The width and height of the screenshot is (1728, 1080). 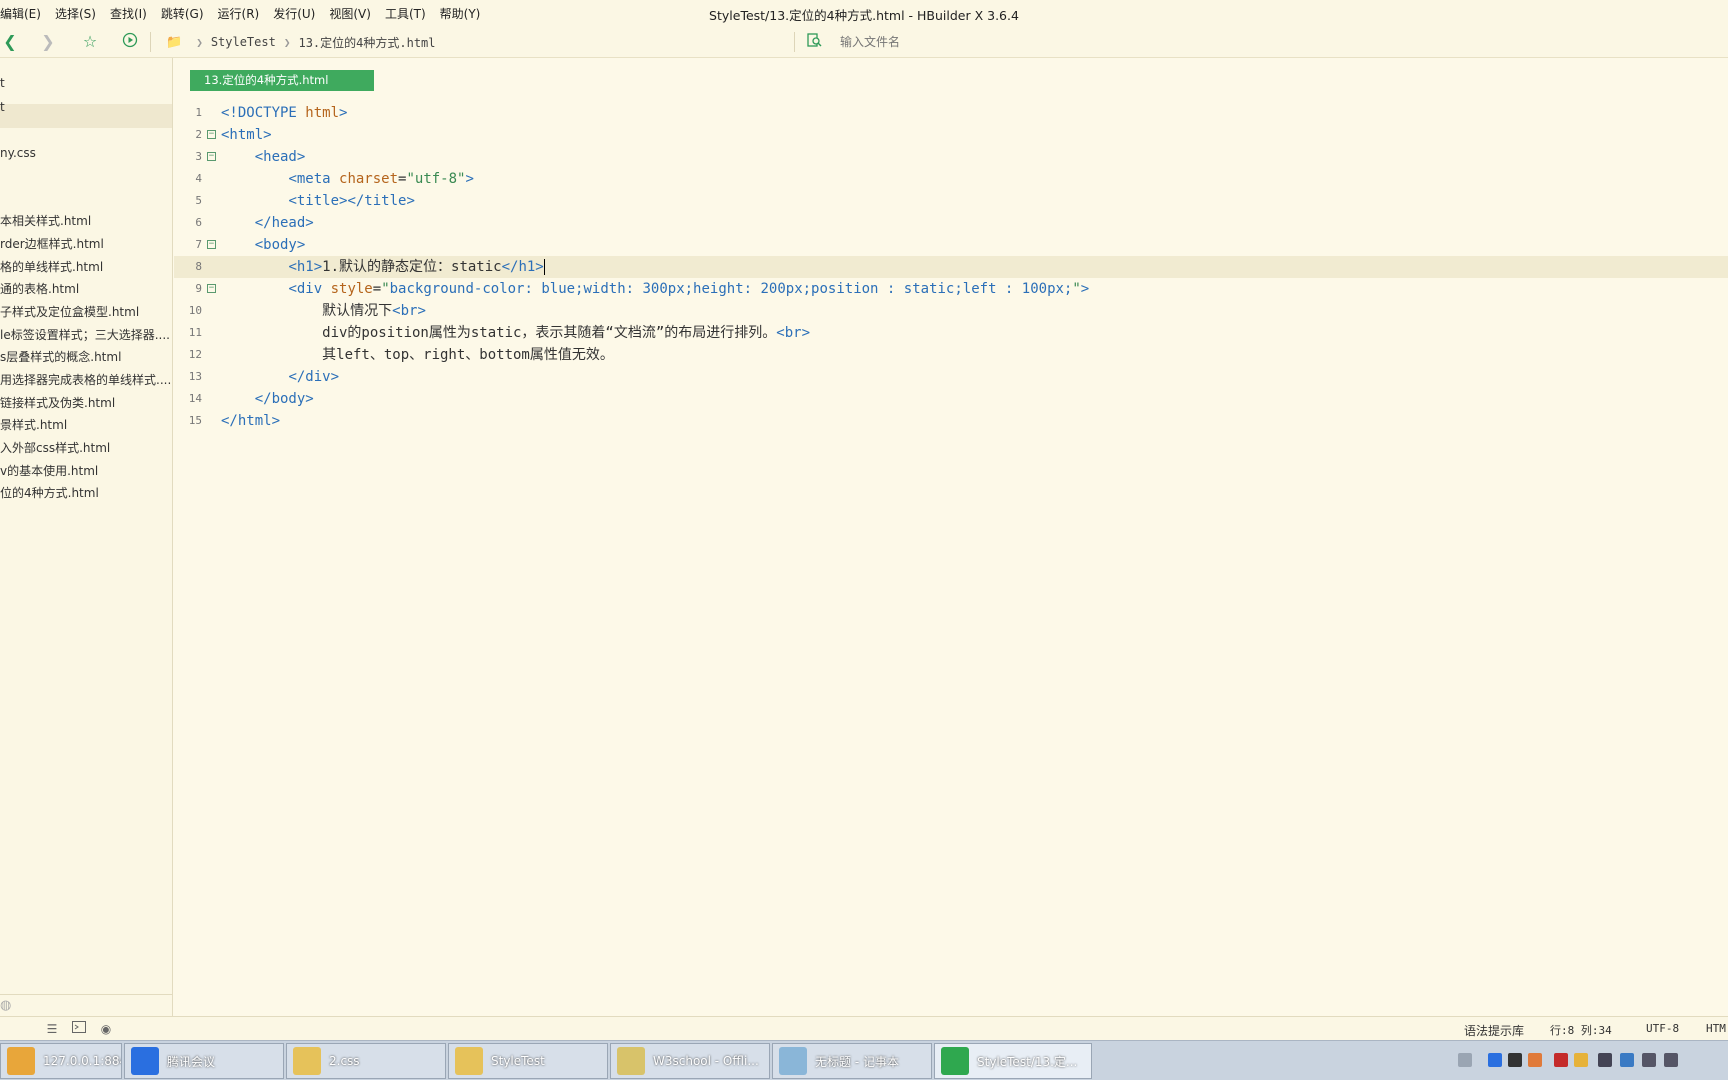 What do you see at coordinates (951, 157) in the screenshot?
I see `code-line: 3− <head>` at bounding box center [951, 157].